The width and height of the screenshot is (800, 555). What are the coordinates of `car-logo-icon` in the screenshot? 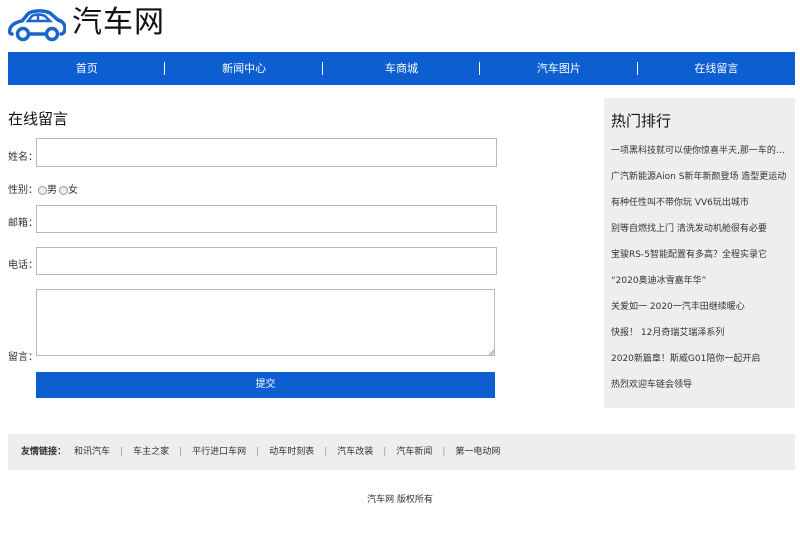 It's located at (37, 25).